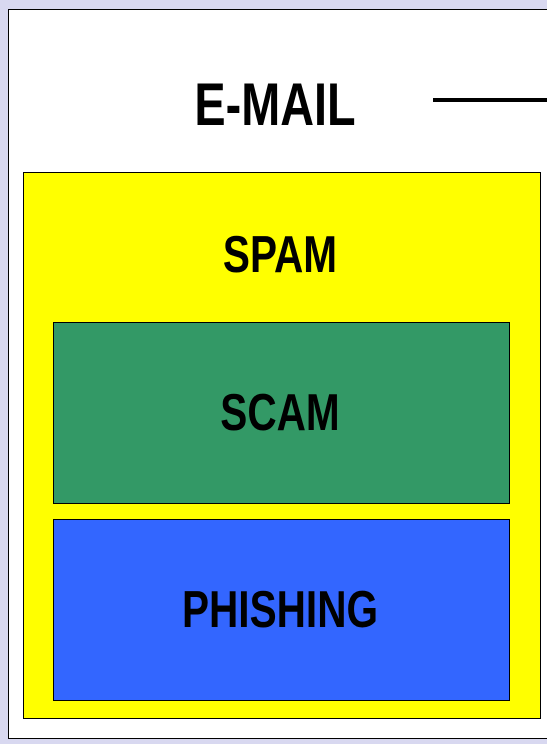 This screenshot has width=547, height=744. What do you see at coordinates (275, 104) in the screenshot?
I see `email-label: E-MAIL` at bounding box center [275, 104].